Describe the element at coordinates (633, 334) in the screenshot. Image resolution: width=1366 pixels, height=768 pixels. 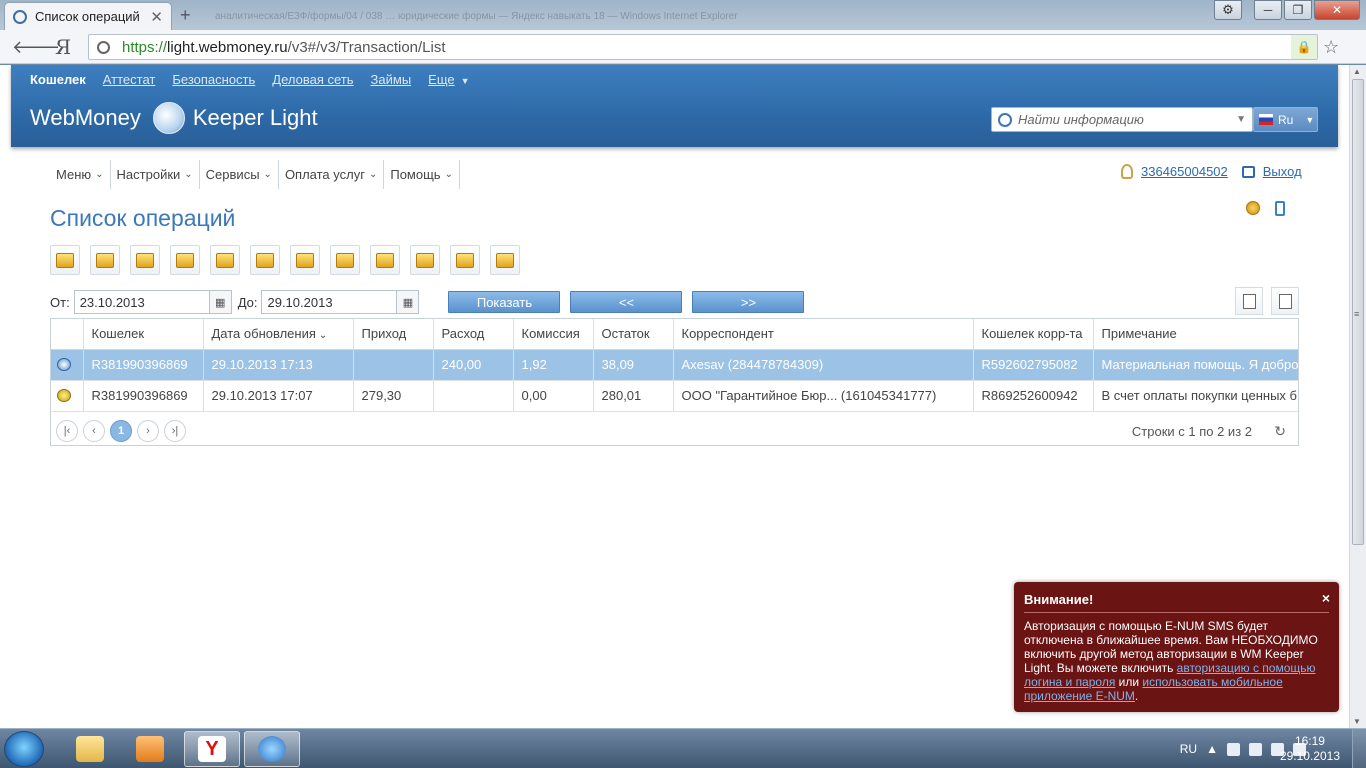
I see `column-header-balance: Остаток` at that location.